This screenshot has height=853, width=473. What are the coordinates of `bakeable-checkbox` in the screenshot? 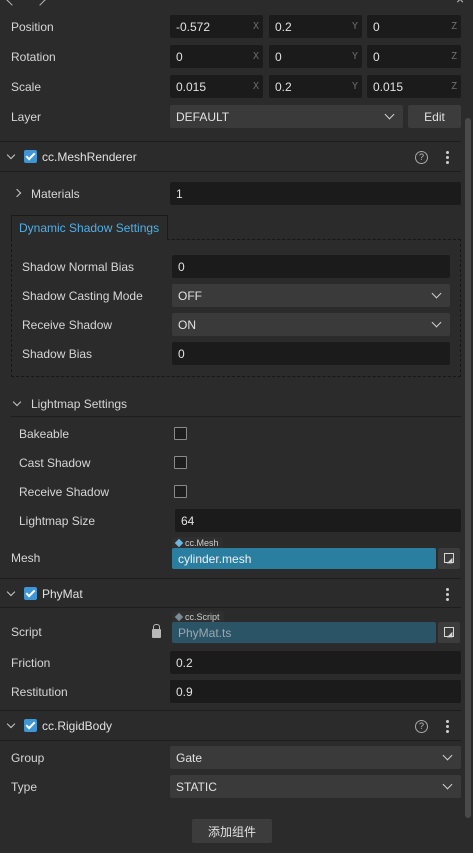 It's located at (180, 433).